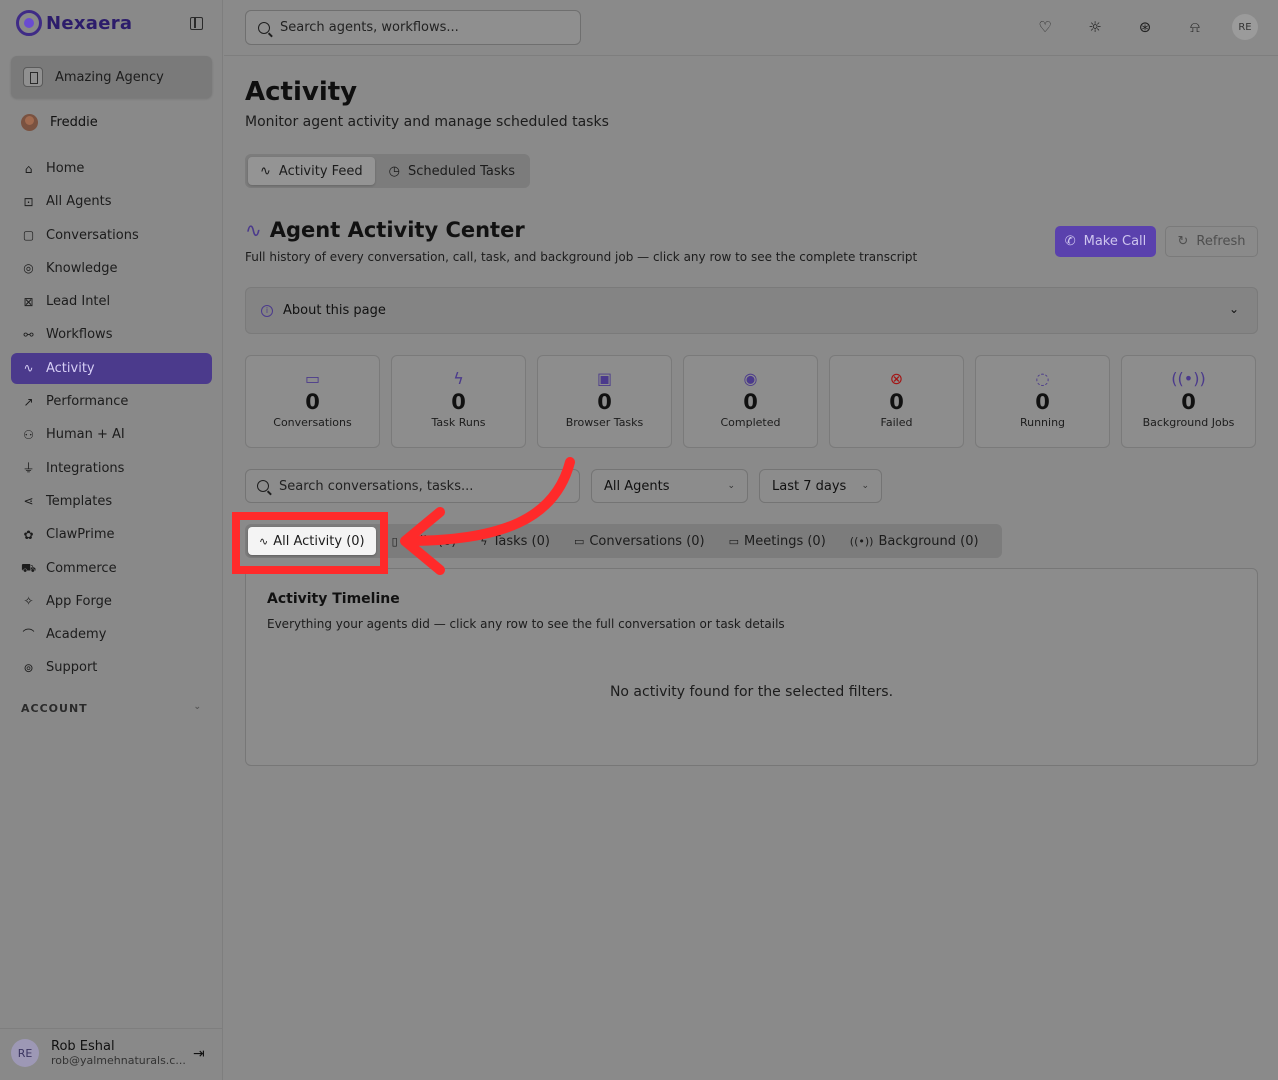 The image size is (1278, 1080). Describe the element at coordinates (1188, 401) in the screenshot. I see `stat-card-background-jobs: ((•)) 0 Background Jobs` at that location.